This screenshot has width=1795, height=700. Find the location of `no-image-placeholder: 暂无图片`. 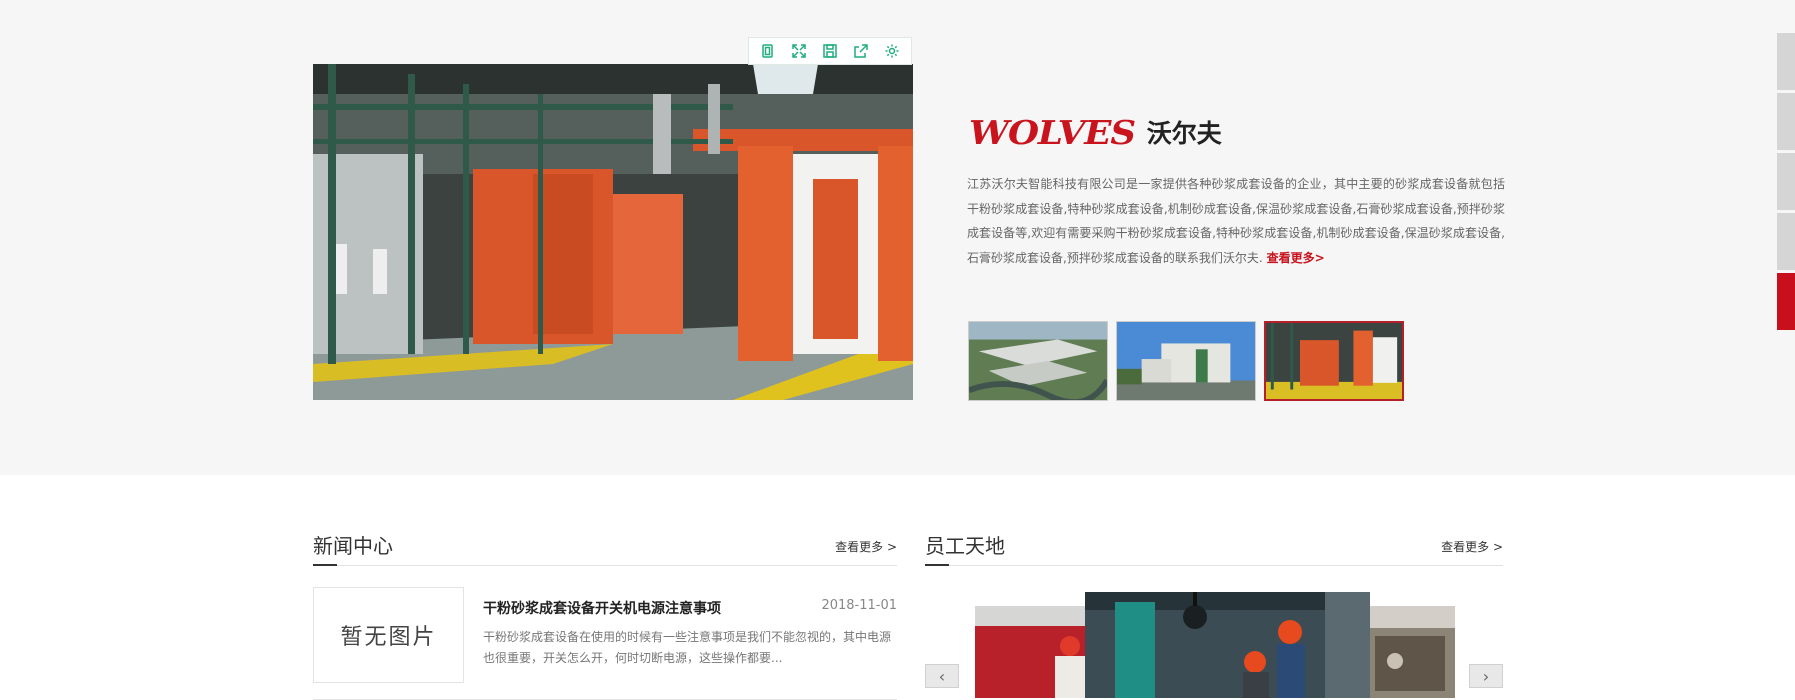

no-image-placeholder: 暂无图片 is located at coordinates (388, 635).